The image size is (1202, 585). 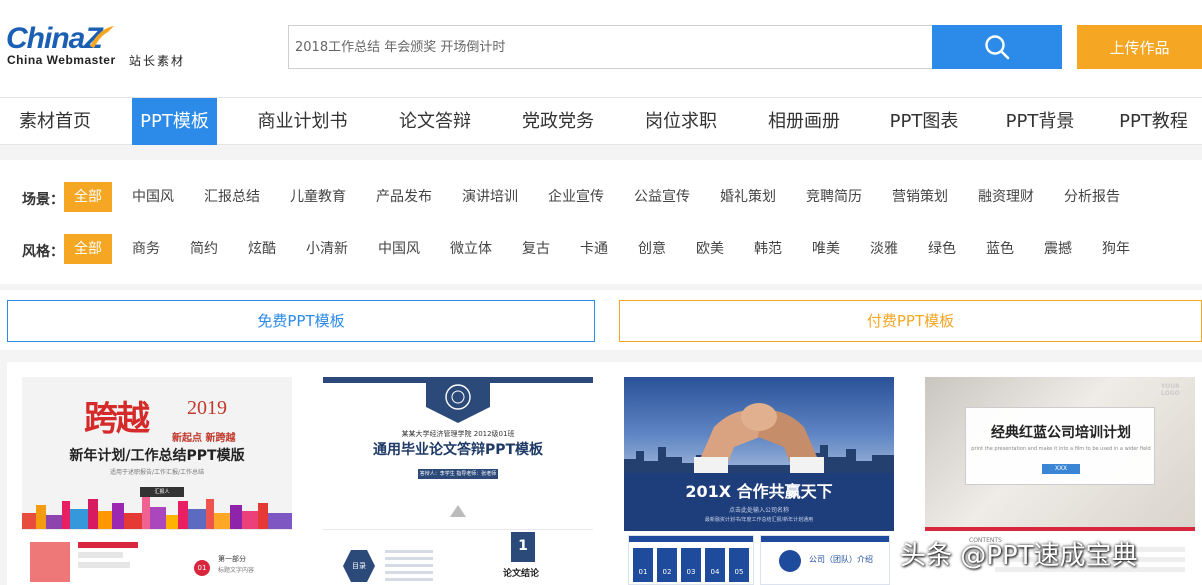 I want to click on nav-item-ppt-charts: PPT图表, so click(x=924, y=121).